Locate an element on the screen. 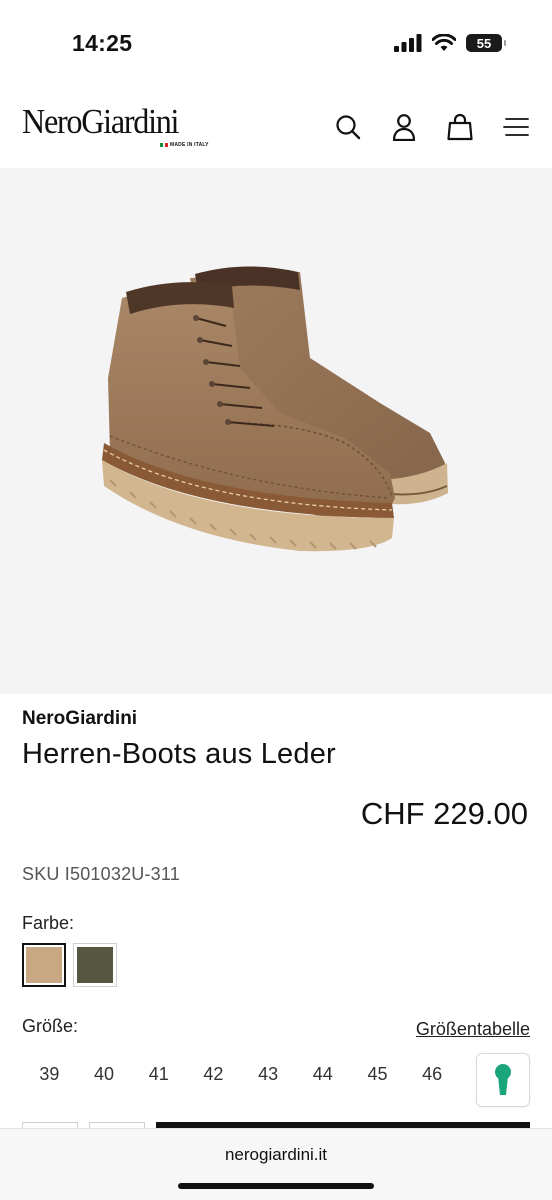 The width and height of the screenshot is (552, 1200). color-swatches is located at coordinates (69, 965).